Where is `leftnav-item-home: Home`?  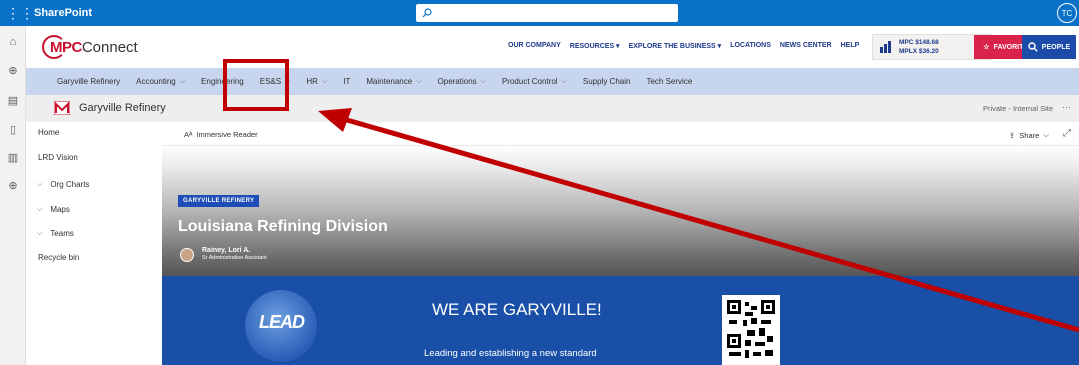
leftnav-item-home: Home is located at coordinates (48, 132).